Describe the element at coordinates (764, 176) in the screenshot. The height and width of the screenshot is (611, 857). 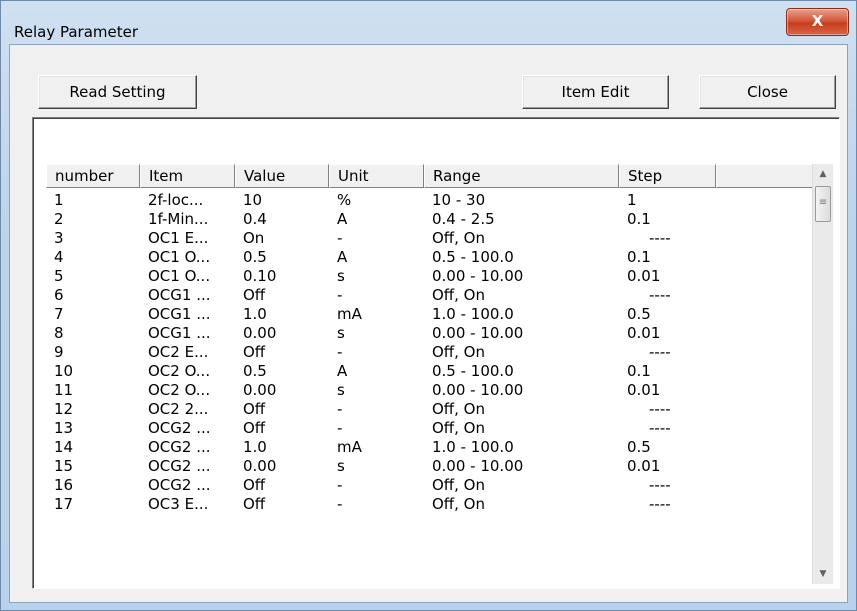
I see `column-header-blank` at that location.